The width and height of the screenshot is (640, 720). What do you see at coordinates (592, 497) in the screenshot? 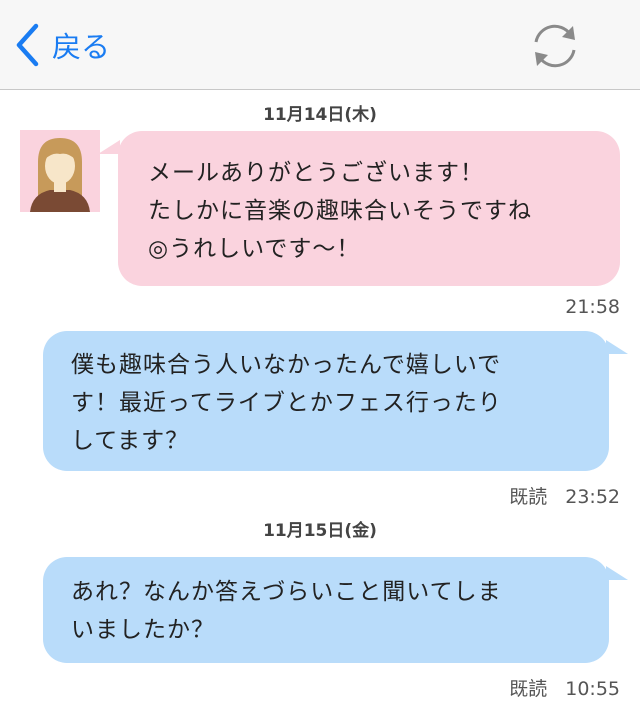
I see `message-time: 23:52` at bounding box center [592, 497].